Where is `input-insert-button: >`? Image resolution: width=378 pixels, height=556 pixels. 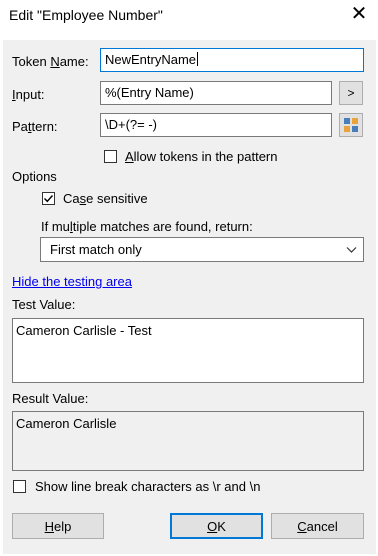
input-insert-button: > is located at coordinates (351, 93).